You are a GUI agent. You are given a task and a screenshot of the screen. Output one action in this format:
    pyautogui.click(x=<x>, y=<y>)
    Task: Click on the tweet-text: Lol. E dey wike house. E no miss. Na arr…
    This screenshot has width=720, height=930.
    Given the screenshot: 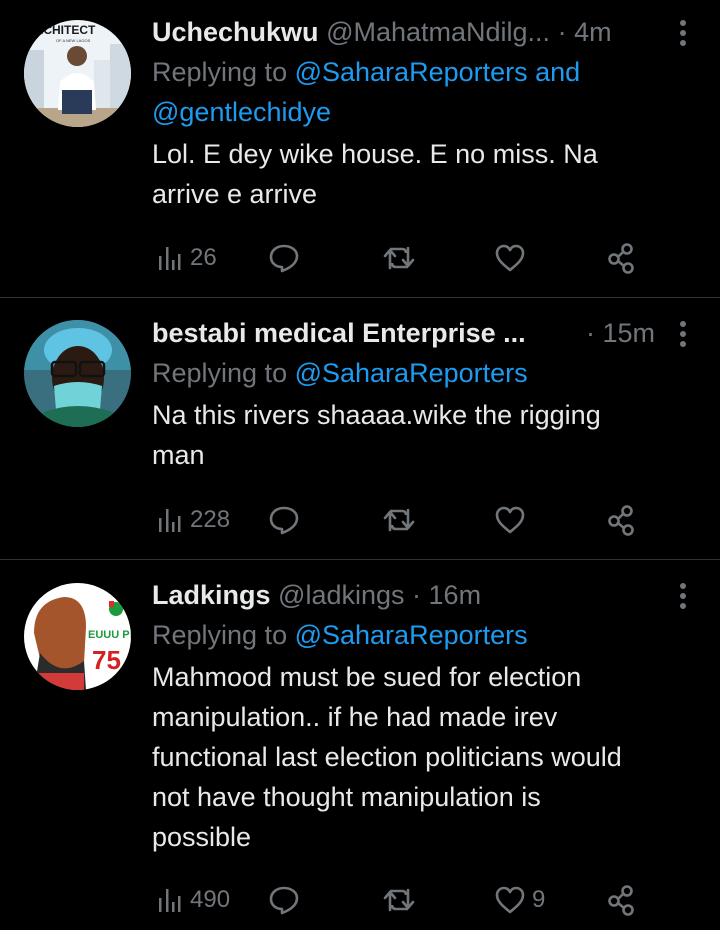 What is the action you would take?
    pyautogui.click(x=426, y=174)
    